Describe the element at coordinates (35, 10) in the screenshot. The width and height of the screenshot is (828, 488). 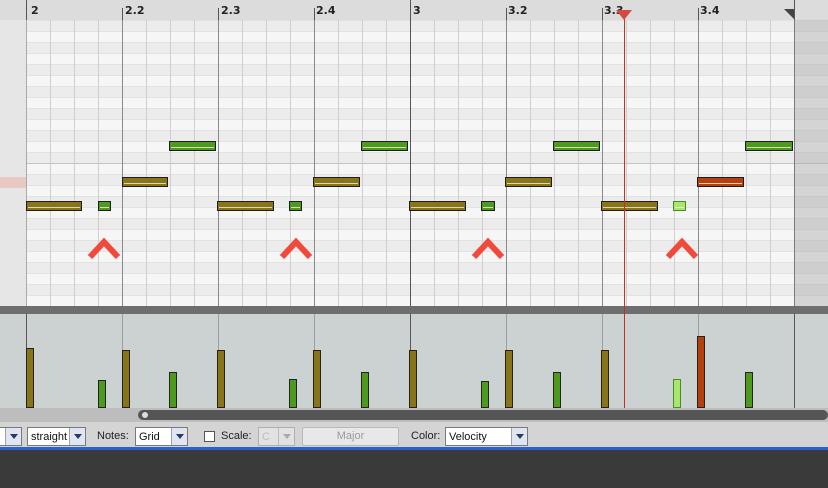
I see `ruler-label-bar: 2` at that location.